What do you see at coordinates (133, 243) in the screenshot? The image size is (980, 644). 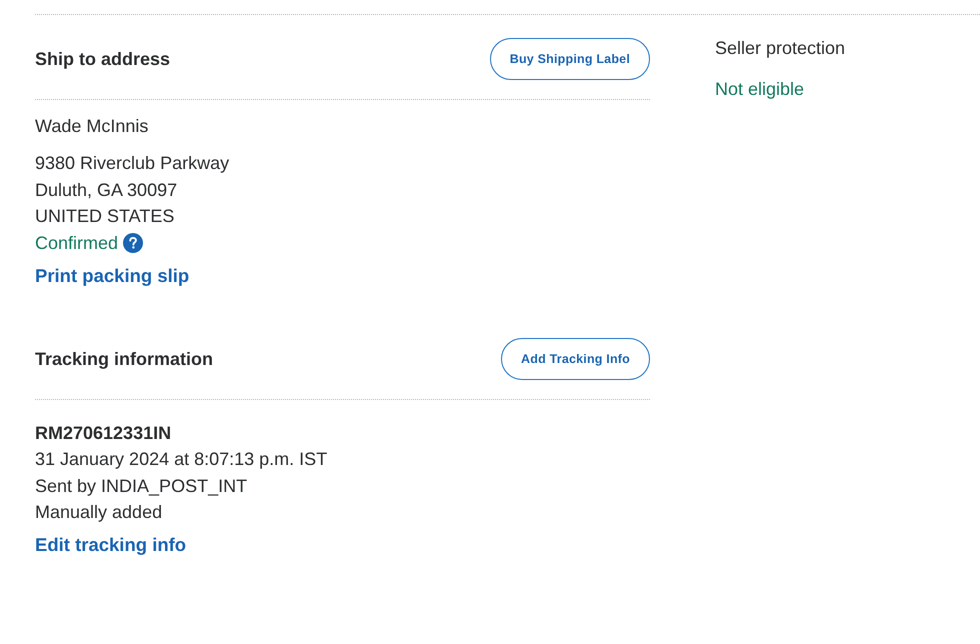 I see `help-icon` at bounding box center [133, 243].